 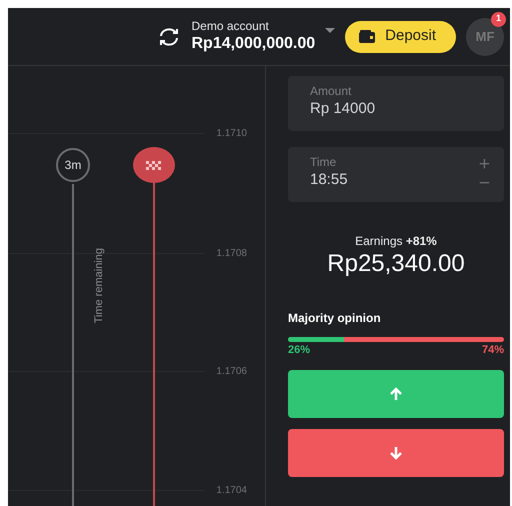 I want to click on up-percentage: 26%, so click(x=299, y=350).